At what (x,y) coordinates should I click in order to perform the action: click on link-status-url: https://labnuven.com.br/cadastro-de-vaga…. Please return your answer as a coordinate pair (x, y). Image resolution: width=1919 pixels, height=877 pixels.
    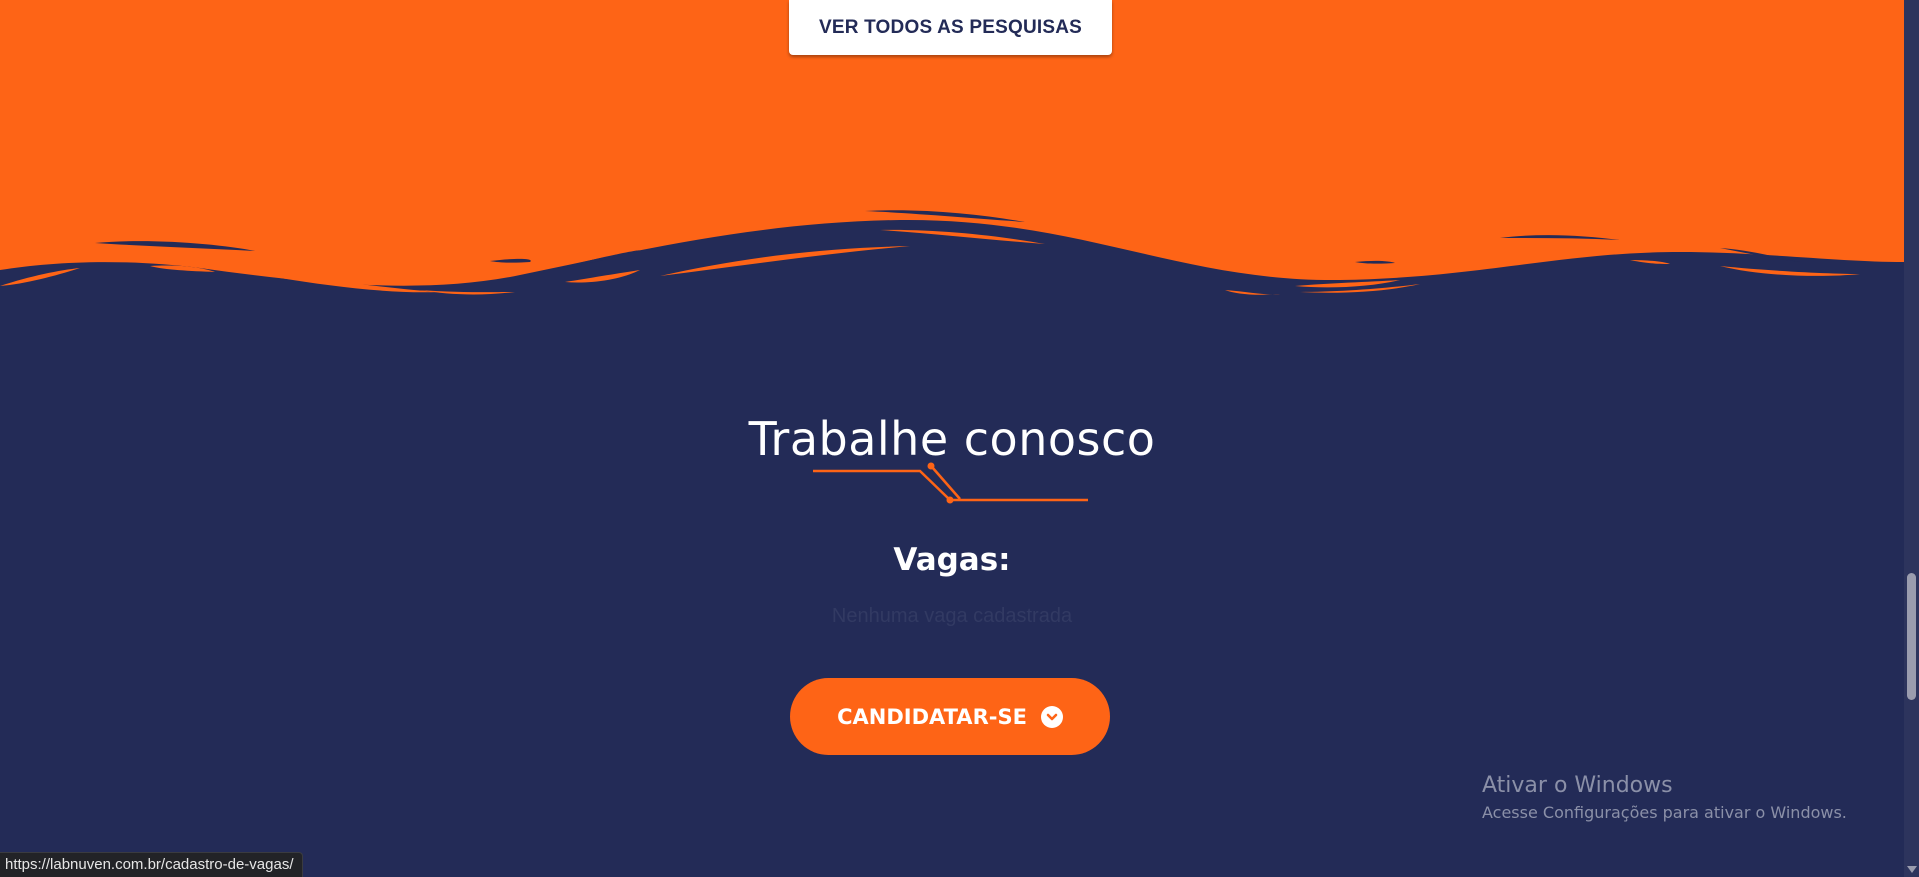
    Looking at the image, I should click on (151, 864).